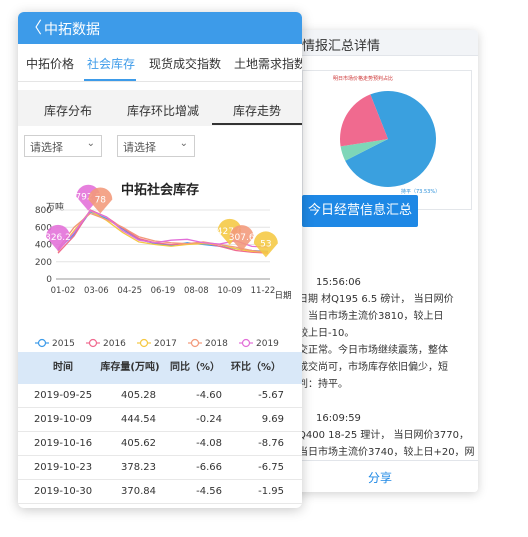 The image size is (528, 537). Describe the element at coordinates (160, 492) in the screenshot. I see `table-row: 2019-10-30 370.84 -4.56 -1.95` at that location.